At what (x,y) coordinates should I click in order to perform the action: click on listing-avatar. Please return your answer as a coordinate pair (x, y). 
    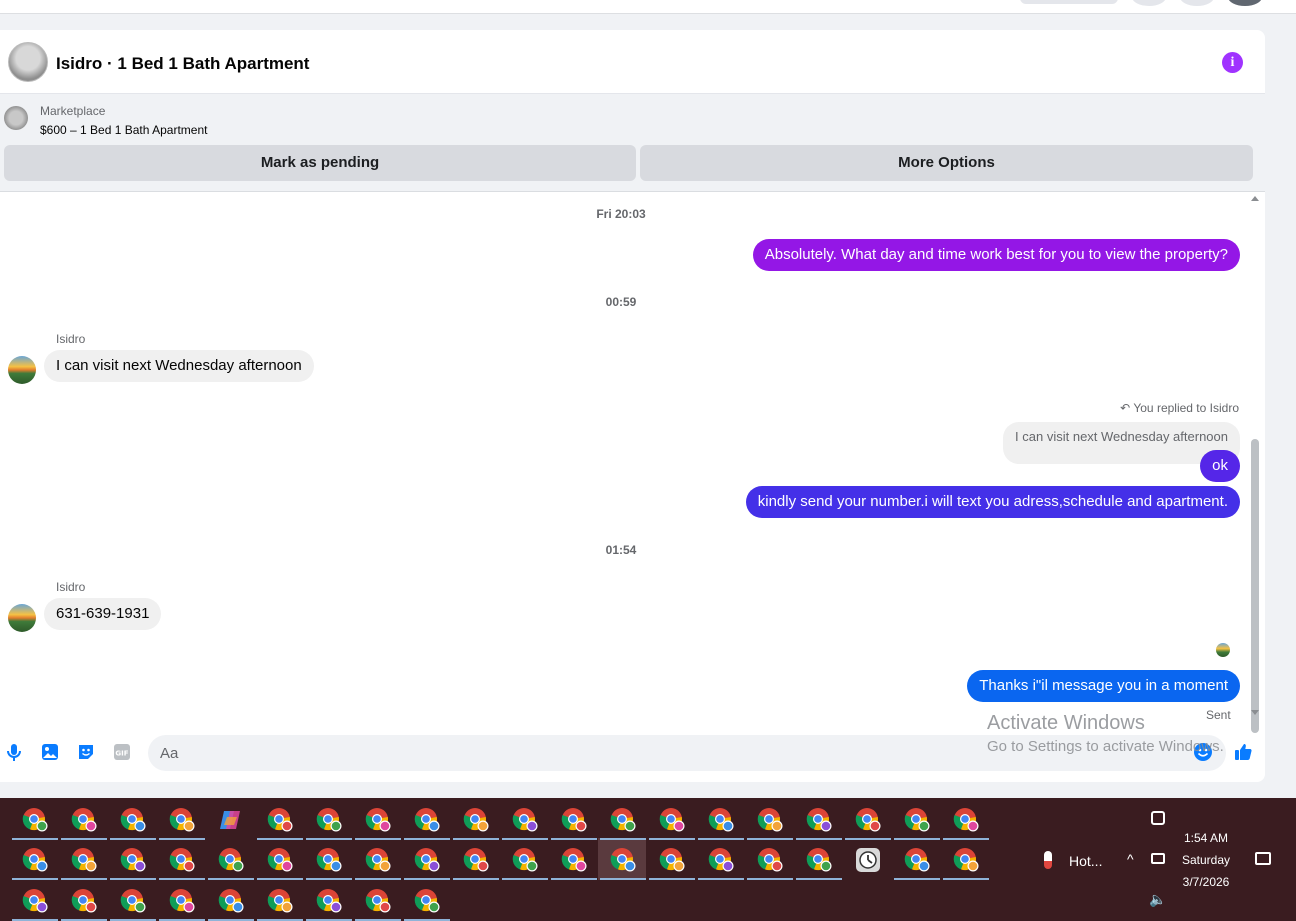
    Looking at the image, I should click on (28, 62).